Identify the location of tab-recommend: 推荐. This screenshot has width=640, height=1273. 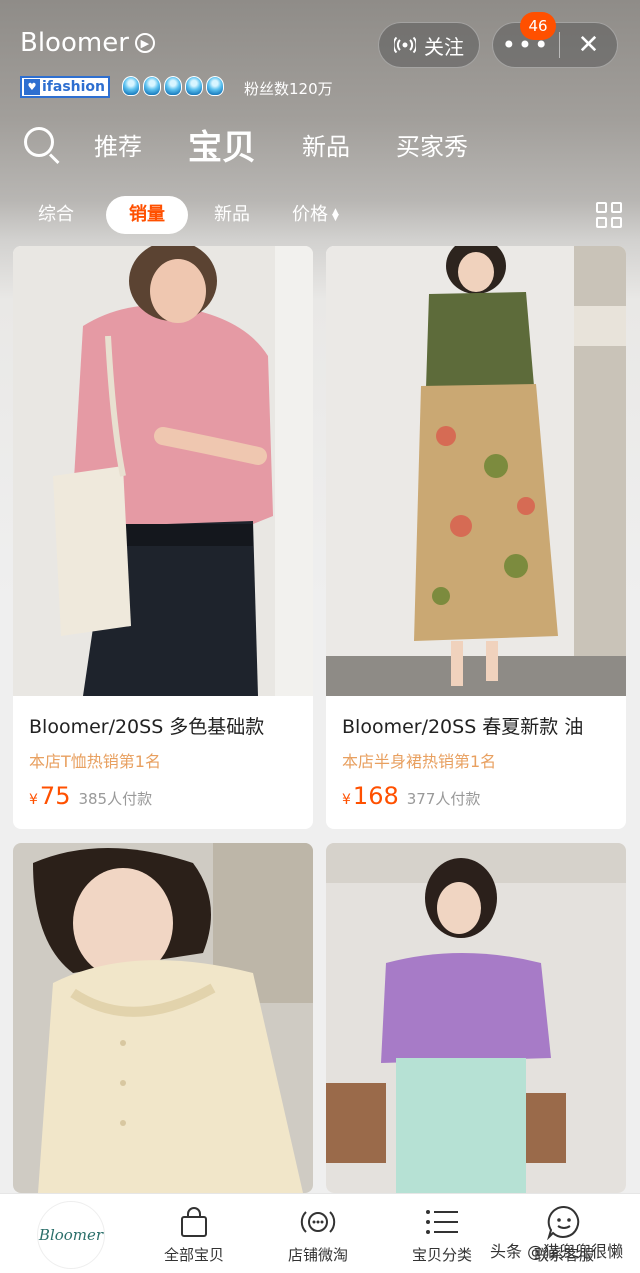
(118, 144).